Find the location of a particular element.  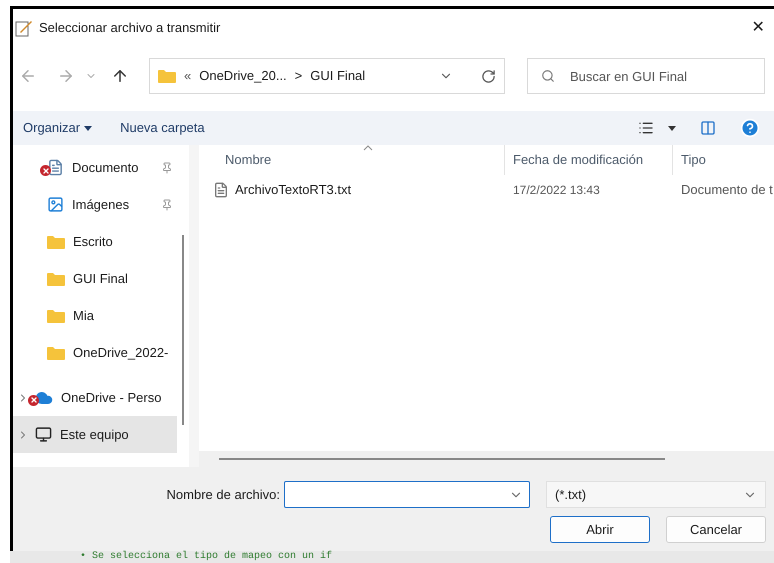

sidebar-item: Imágenes is located at coordinates (95, 204).